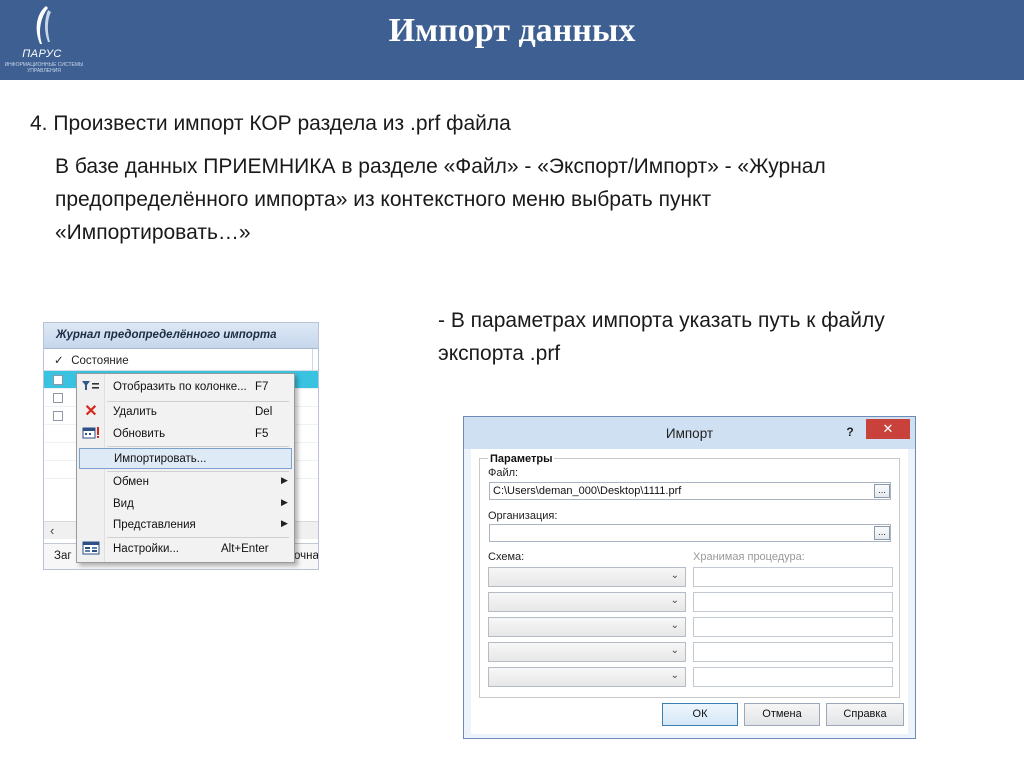 The image size is (1024, 768). I want to click on tab-right: очна, so click(306, 556).